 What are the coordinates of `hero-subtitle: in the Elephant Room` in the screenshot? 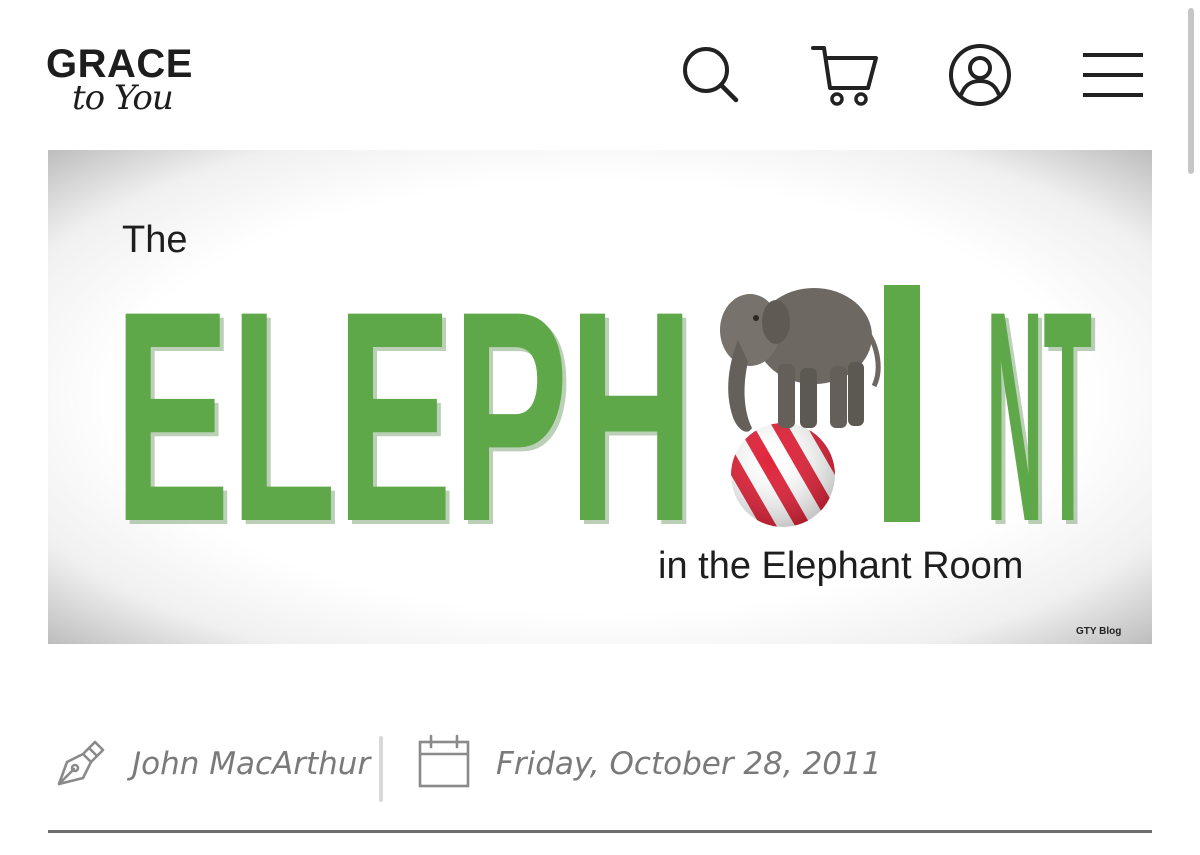 It's located at (840, 566).